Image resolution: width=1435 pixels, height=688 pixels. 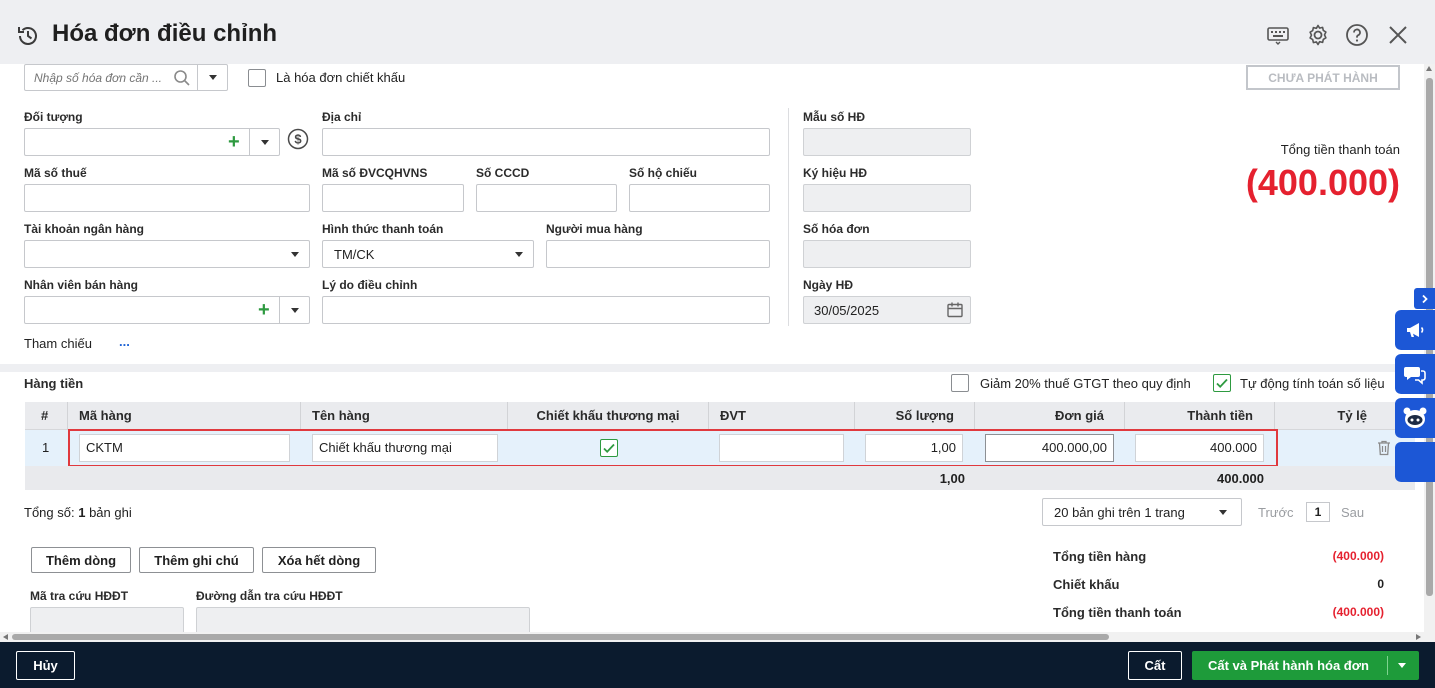 What do you see at coordinates (354, 254) in the screenshot?
I see `hinh-thuc-value: TM/CK` at bounding box center [354, 254].